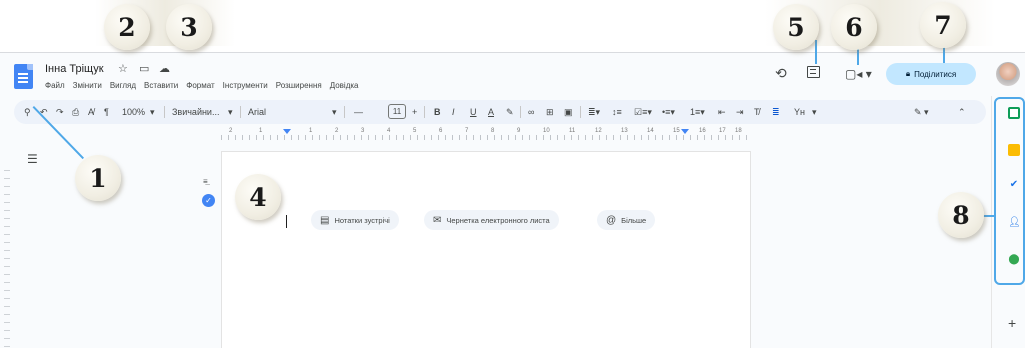  Describe the element at coordinates (208, 200) in the screenshot. I see `checkmark-icon: ✓` at that location.